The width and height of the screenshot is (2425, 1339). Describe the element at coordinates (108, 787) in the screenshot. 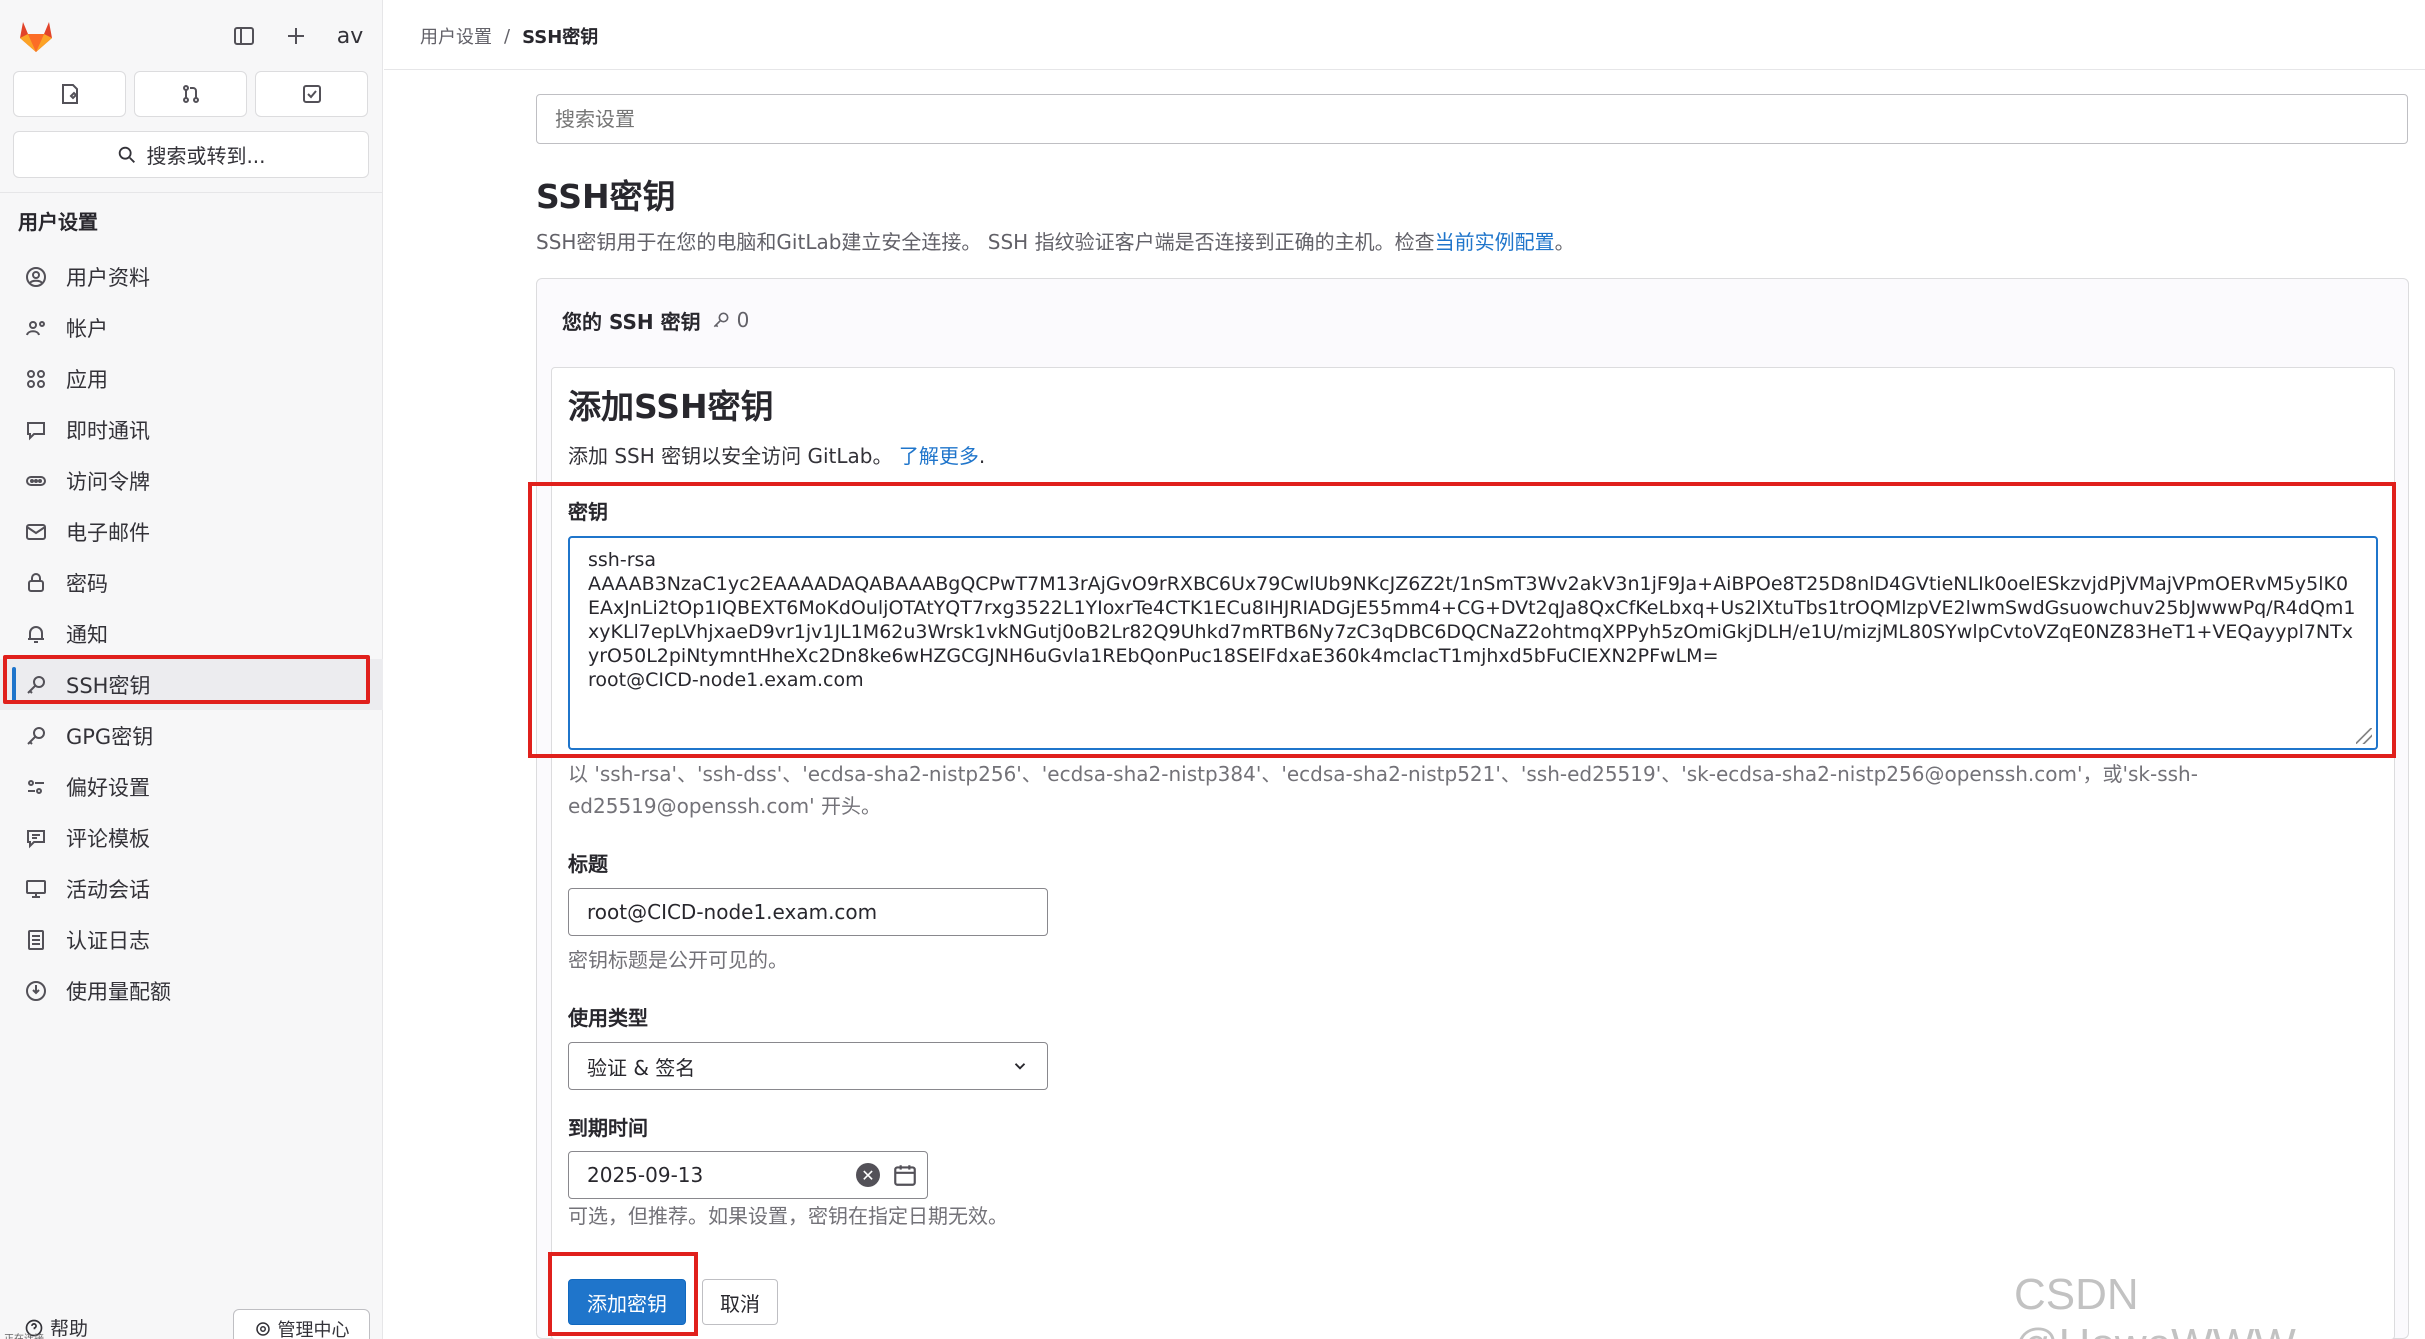

I see `sidebar-item-label: 偏好设置` at that location.